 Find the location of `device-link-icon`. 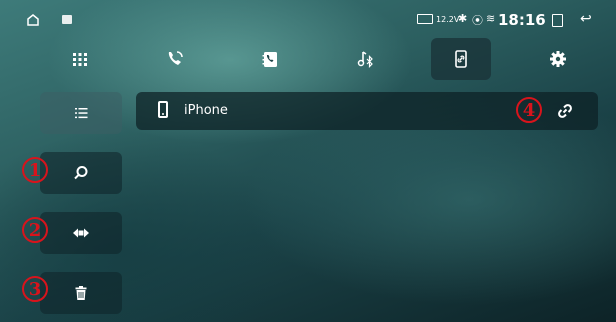

device-link-icon is located at coordinates (461, 59).